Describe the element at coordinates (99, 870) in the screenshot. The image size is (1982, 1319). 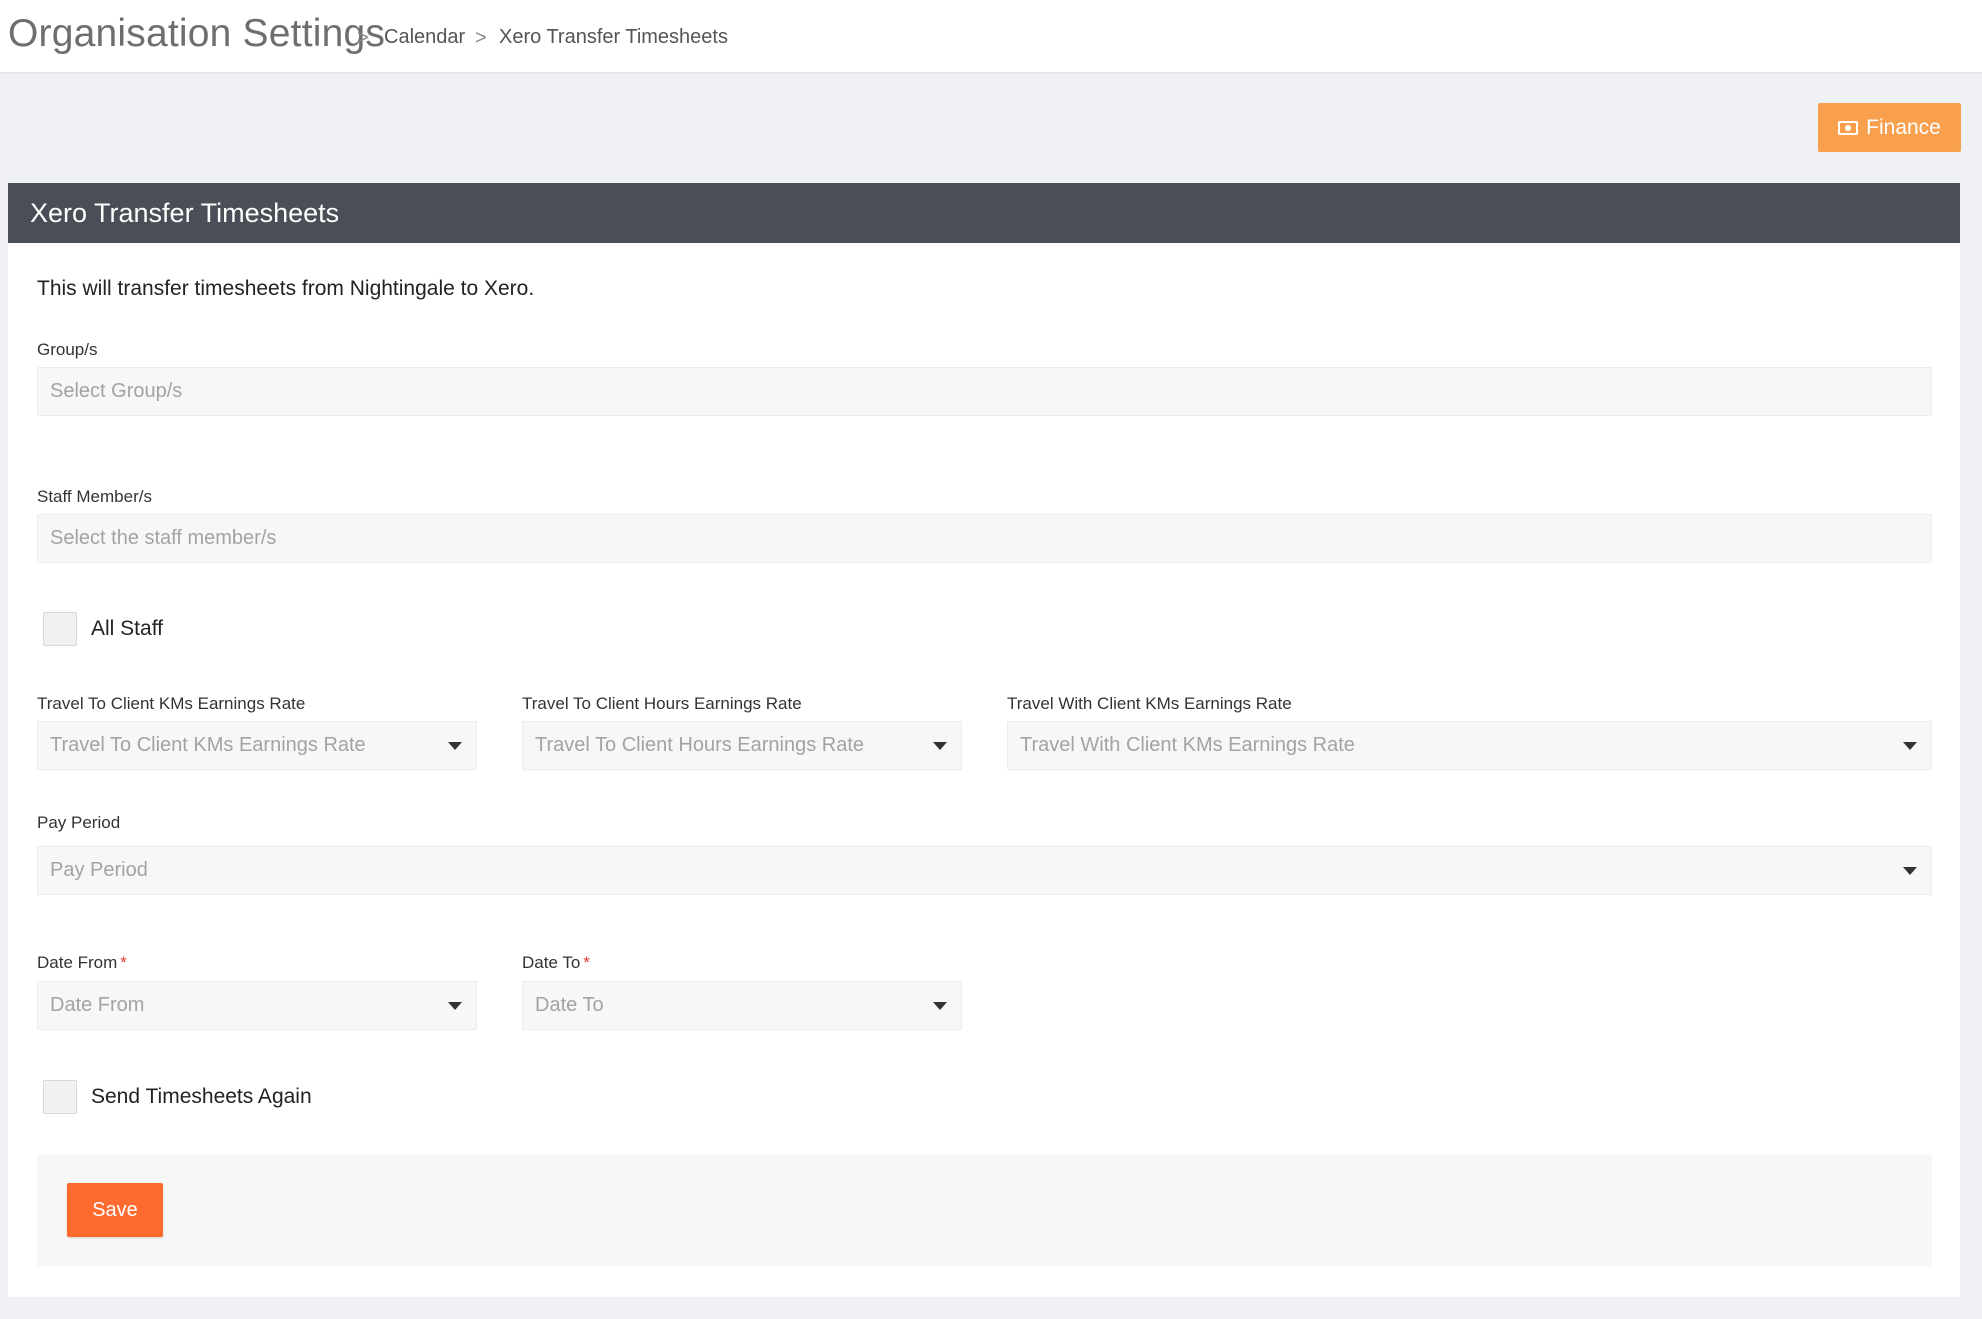
I see `pay-period-placeholder: Pay Period` at that location.